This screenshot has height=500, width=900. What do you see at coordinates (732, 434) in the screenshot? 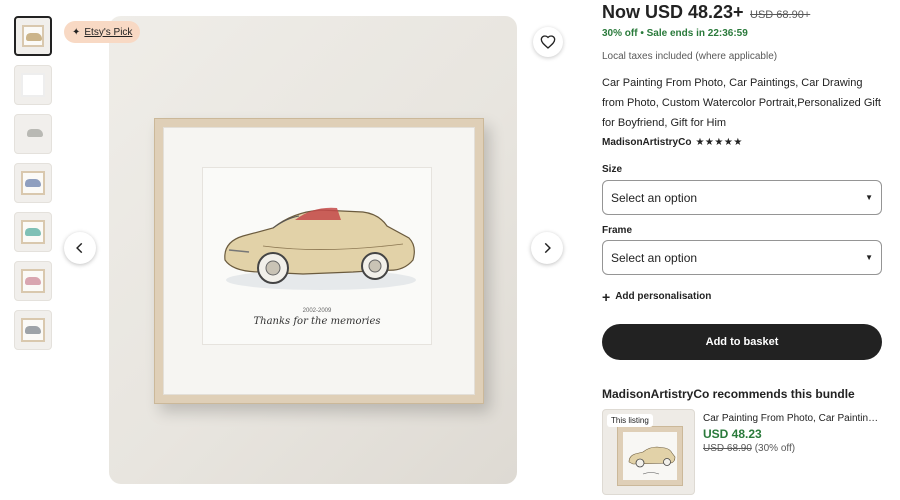
I see `bundle-item-price: USD 48.23` at bounding box center [732, 434].